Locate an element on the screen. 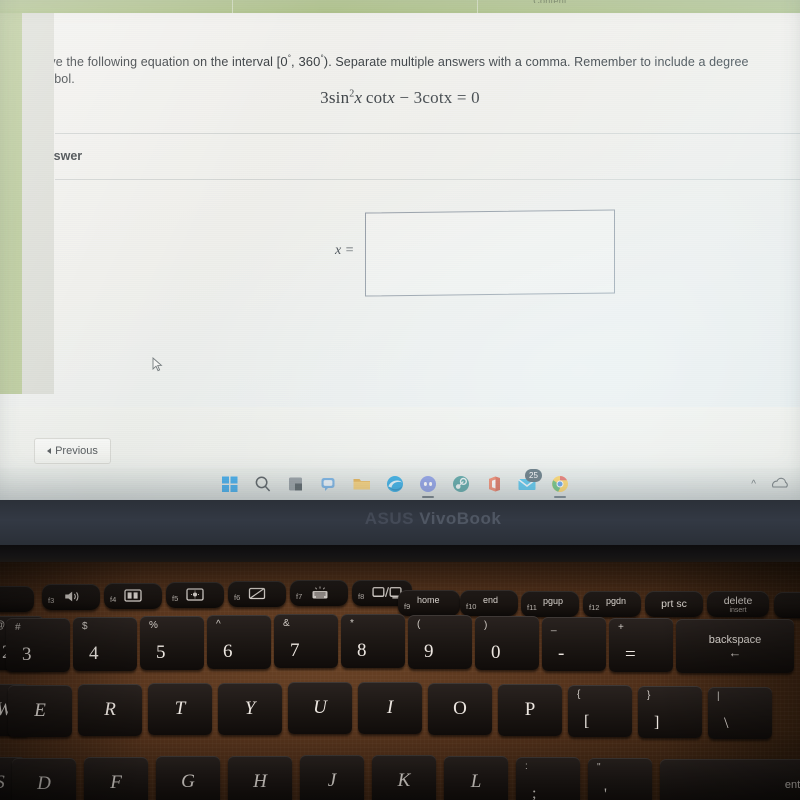 This screenshot has width=800, height=800. key-backslash-shift: | is located at coordinates (718, 696).